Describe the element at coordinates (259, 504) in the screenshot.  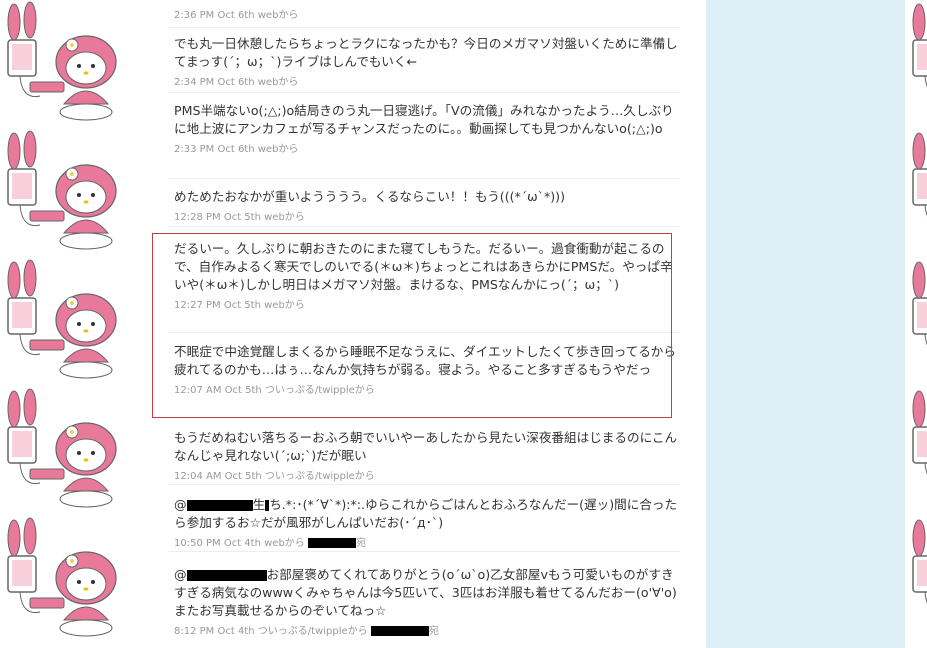
I see `tweet-text: 生` at that location.